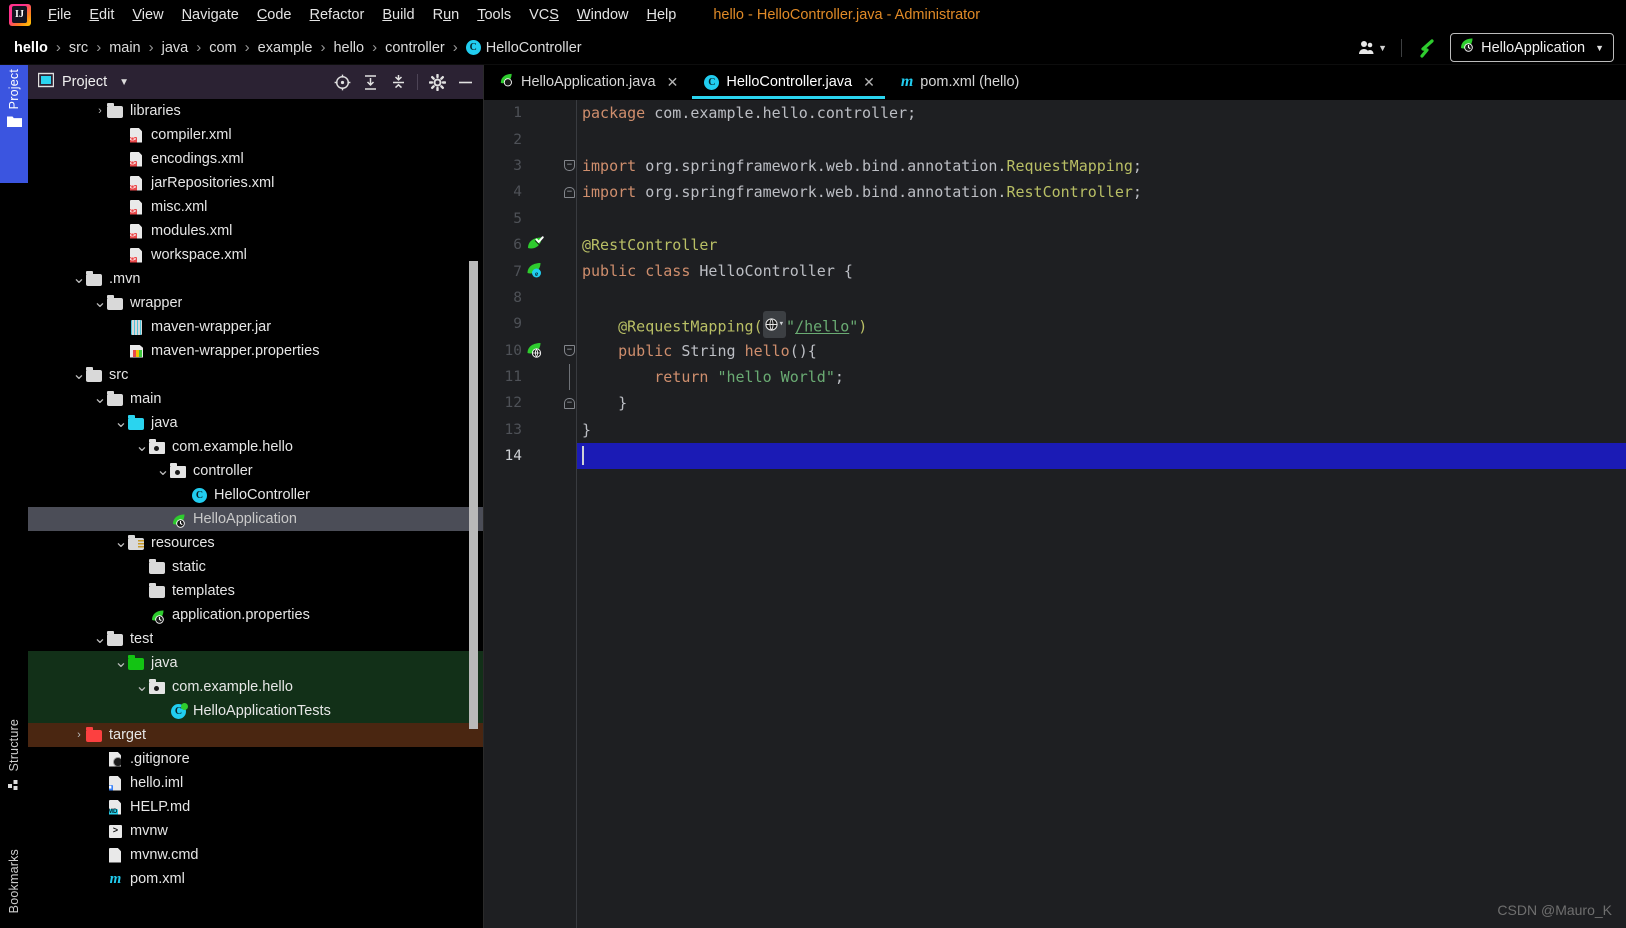 The image size is (1626, 928). Describe the element at coordinates (256, 807) in the screenshot. I see `tree-item: MD HELP.md` at that location.